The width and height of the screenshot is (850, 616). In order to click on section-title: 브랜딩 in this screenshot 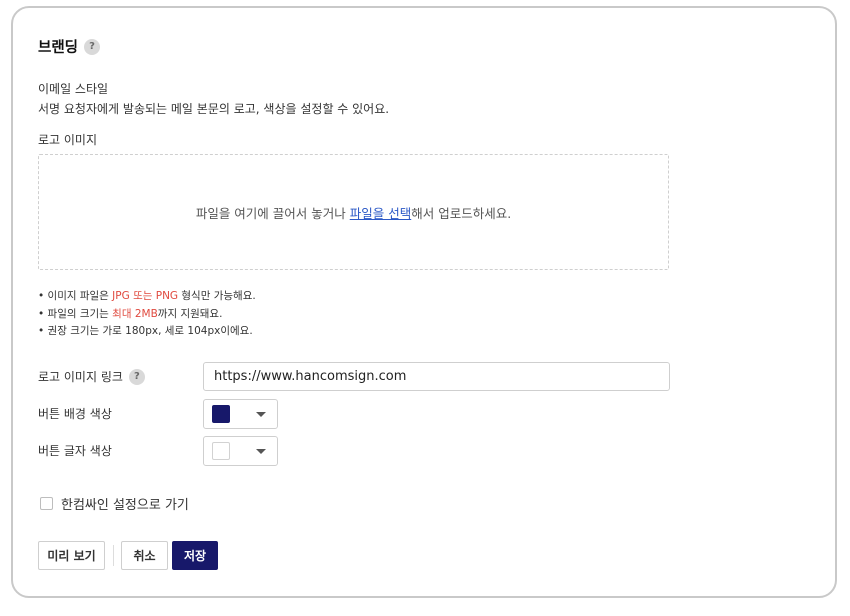, I will do `click(58, 48)`.